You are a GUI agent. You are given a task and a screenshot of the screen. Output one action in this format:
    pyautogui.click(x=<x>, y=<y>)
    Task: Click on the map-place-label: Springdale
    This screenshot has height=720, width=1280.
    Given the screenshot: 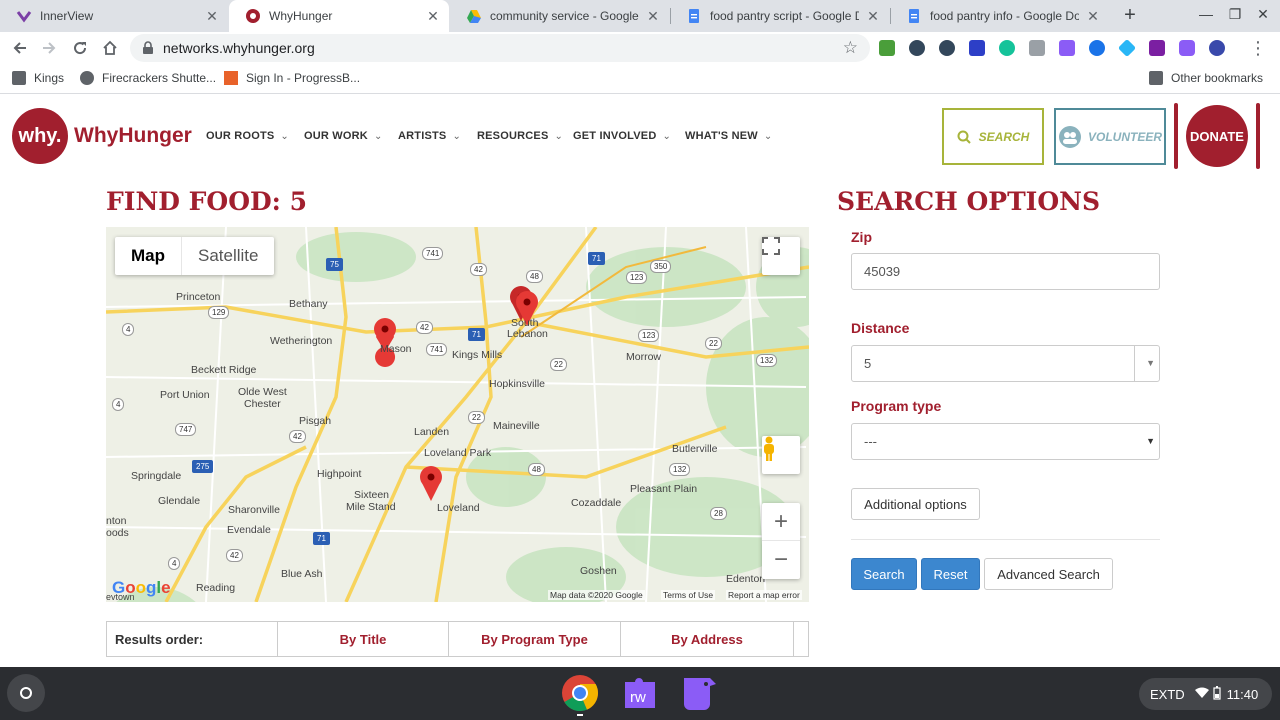 What is the action you would take?
    pyautogui.click(x=156, y=476)
    